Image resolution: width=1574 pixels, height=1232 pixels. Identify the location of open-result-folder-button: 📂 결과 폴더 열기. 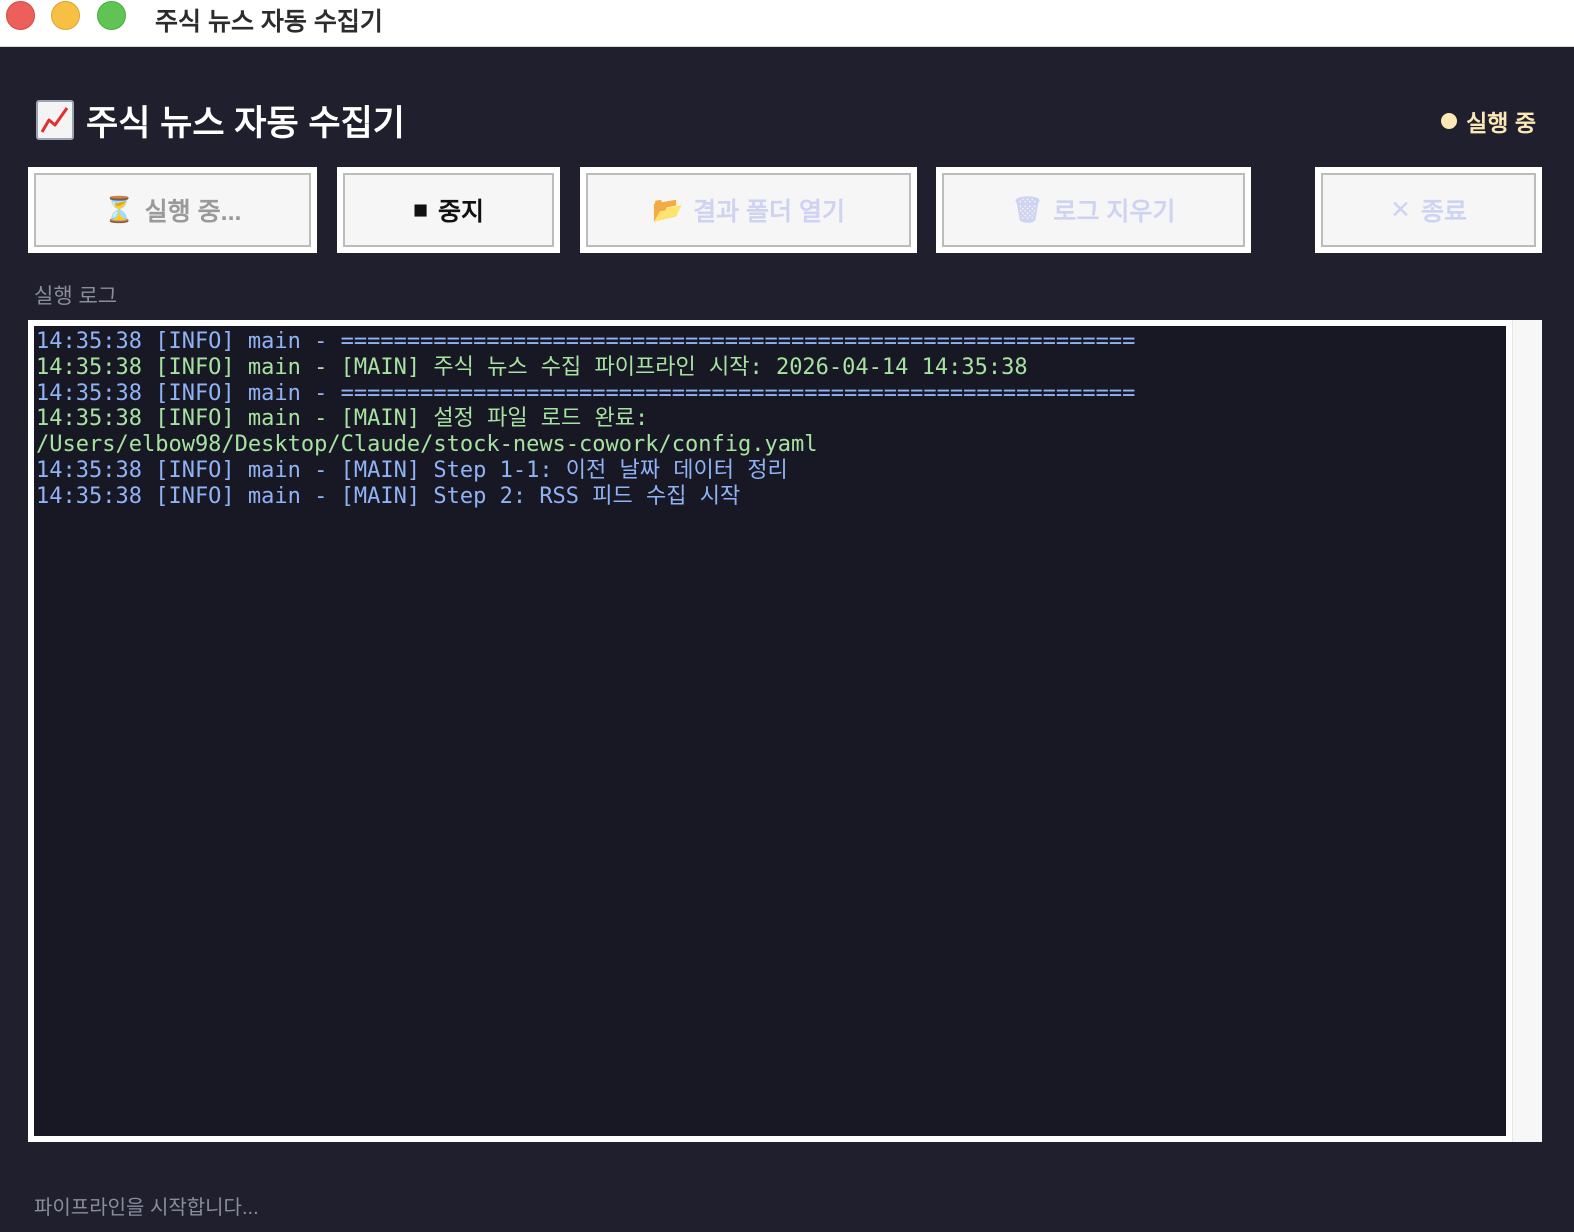
(748, 210).